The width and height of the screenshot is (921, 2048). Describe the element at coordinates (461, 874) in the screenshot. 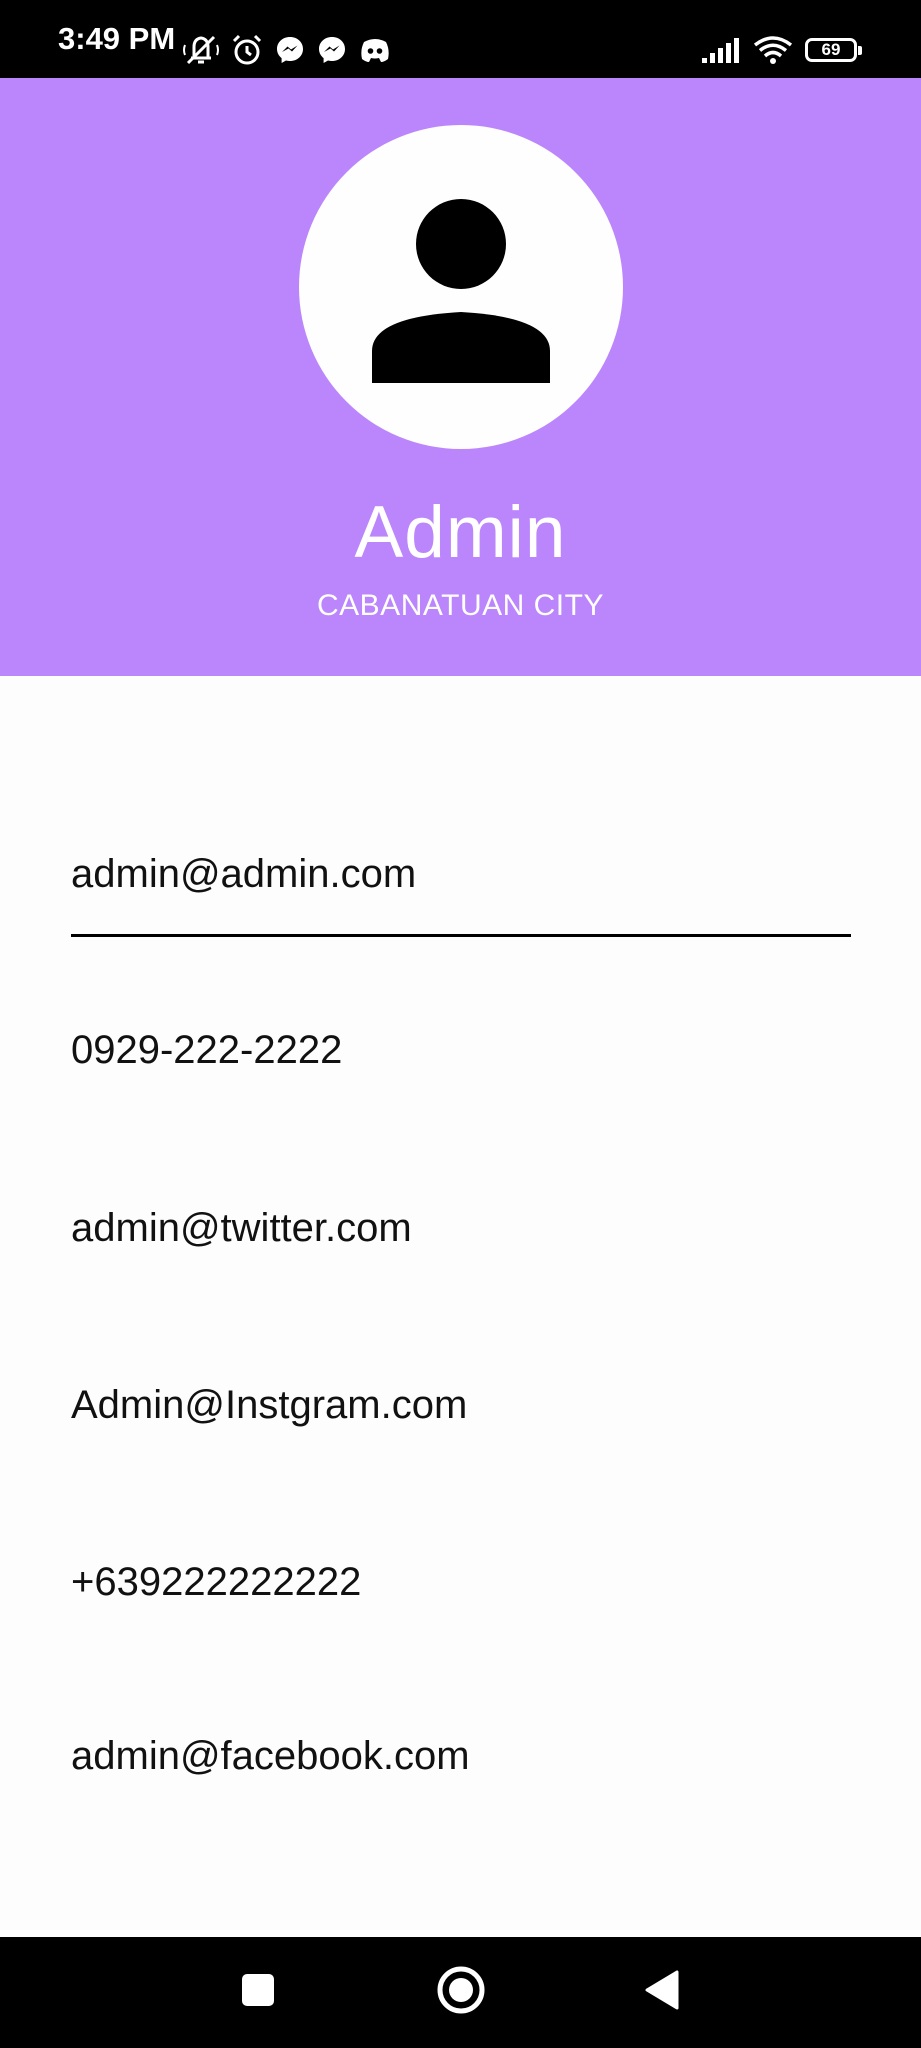

I see `email-field: admin@admin.com` at that location.